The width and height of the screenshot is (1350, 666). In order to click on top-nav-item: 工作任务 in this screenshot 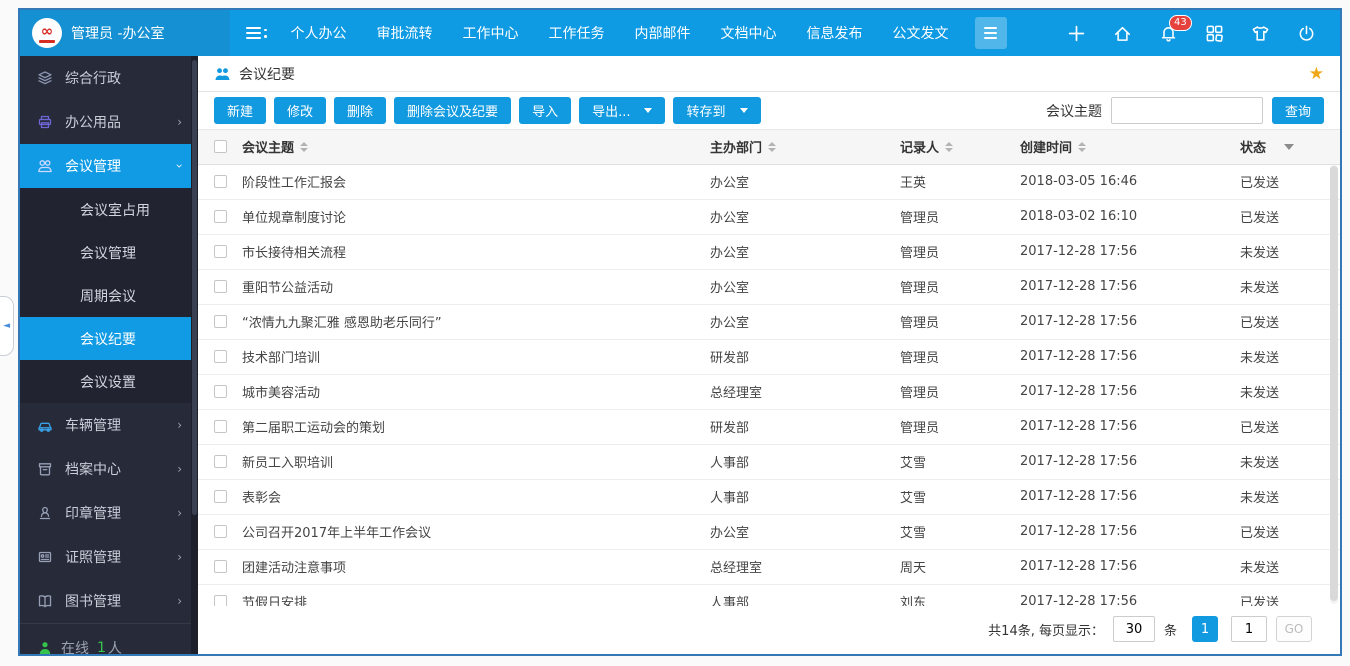, I will do `click(577, 33)`.